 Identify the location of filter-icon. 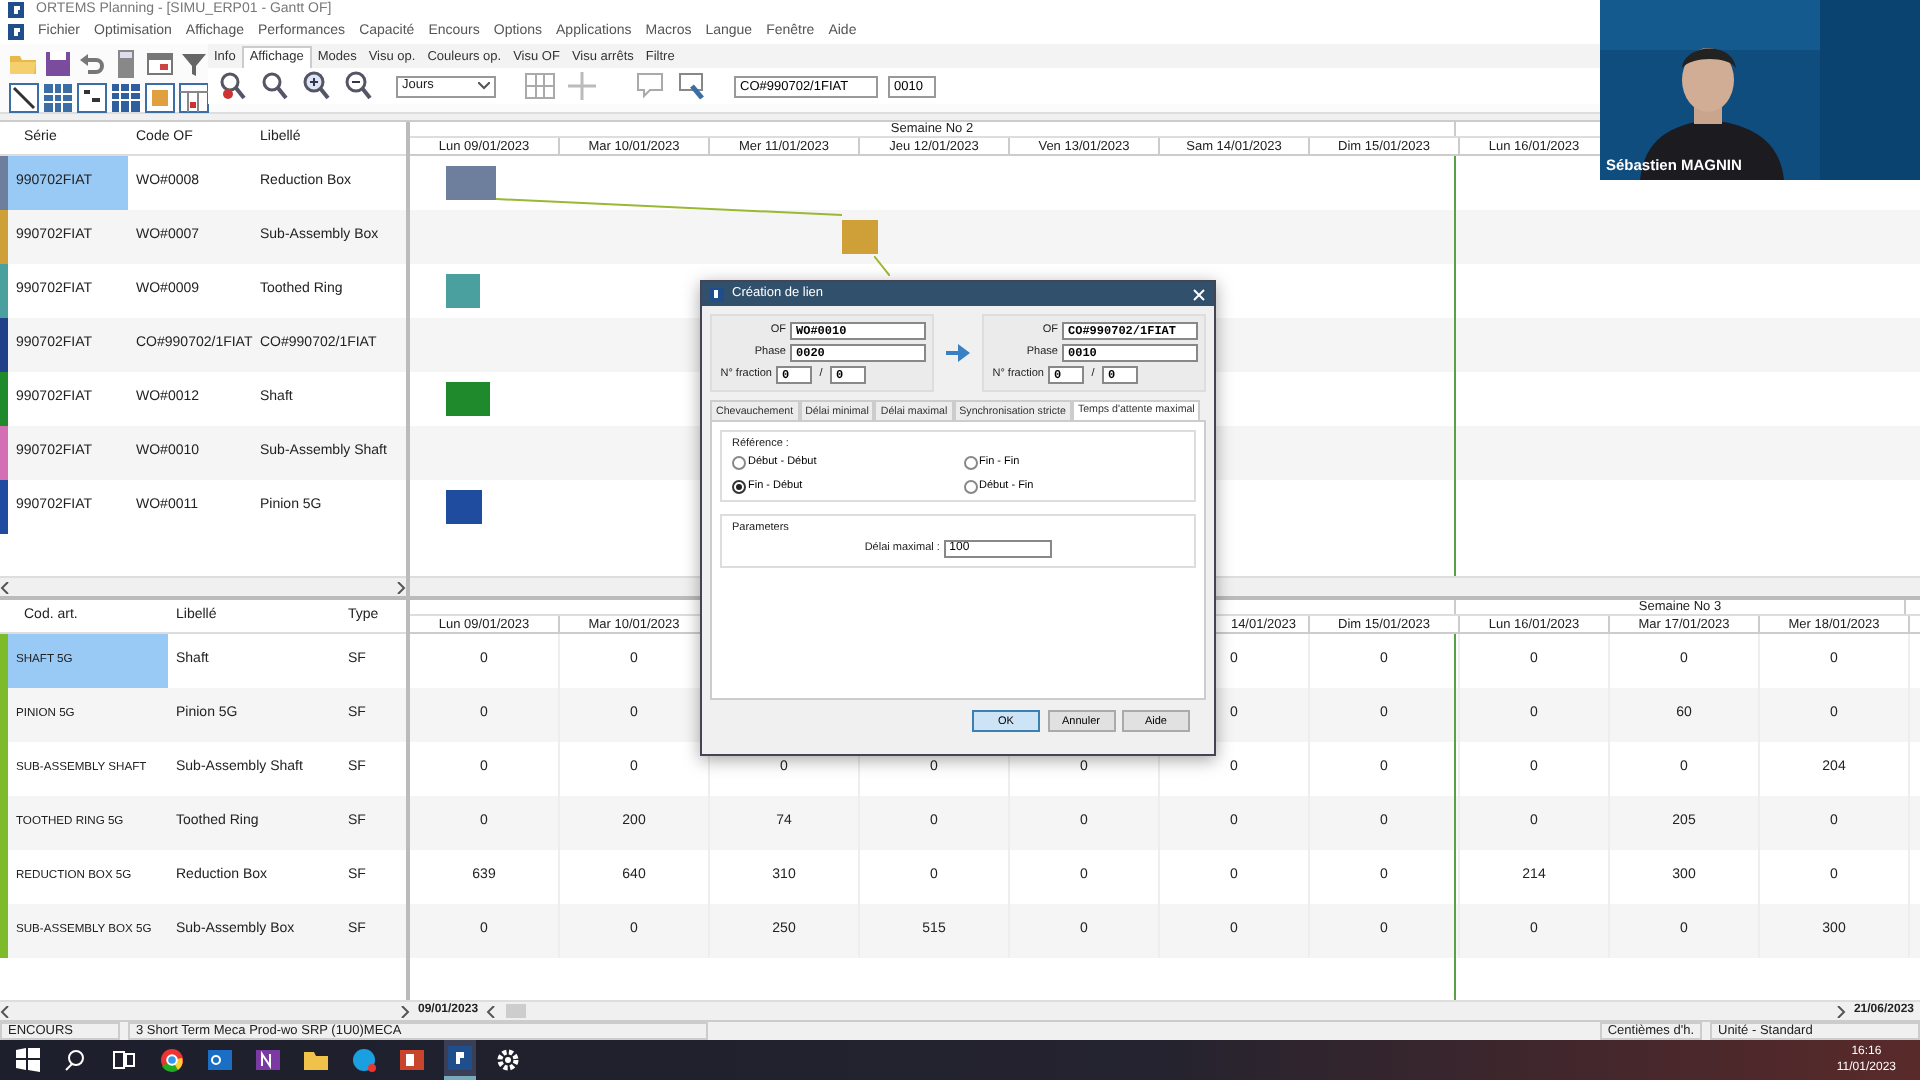
(194, 64).